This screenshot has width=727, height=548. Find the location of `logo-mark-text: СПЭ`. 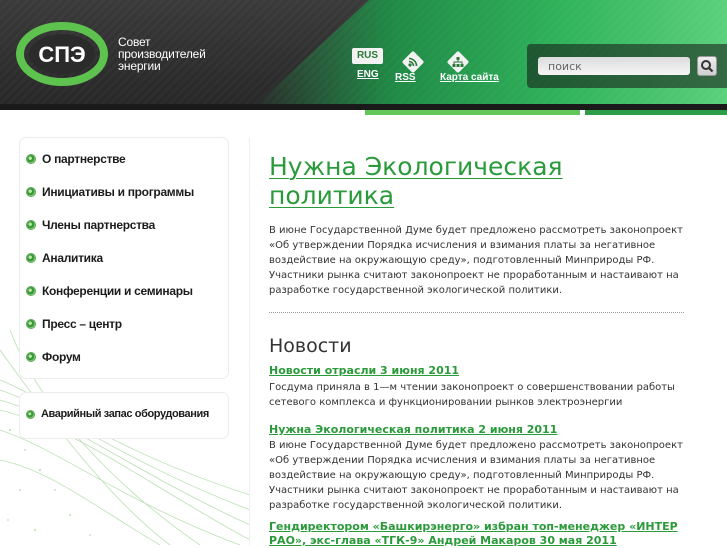

logo-mark-text: СПЭ is located at coordinates (61, 54).